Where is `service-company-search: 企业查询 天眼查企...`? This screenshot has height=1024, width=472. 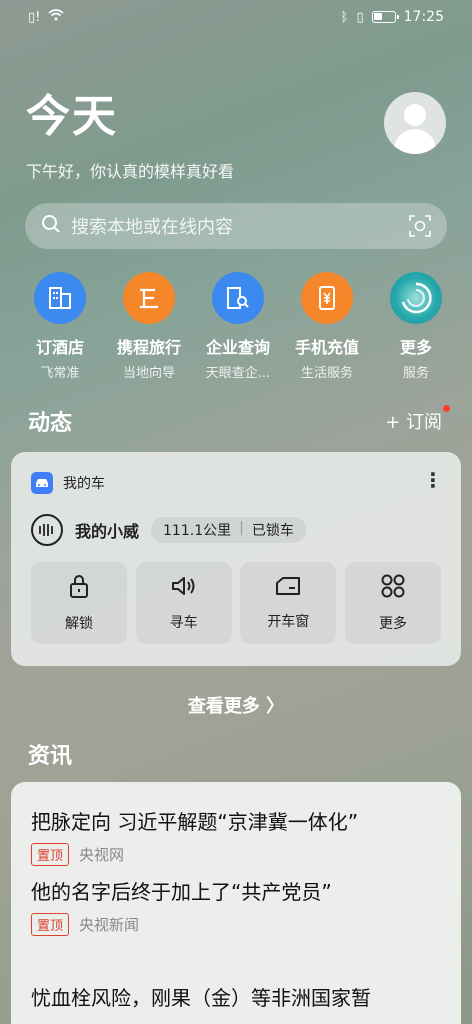
service-company-search: 企业查询 天眼查企... is located at coordinates (238, 326).